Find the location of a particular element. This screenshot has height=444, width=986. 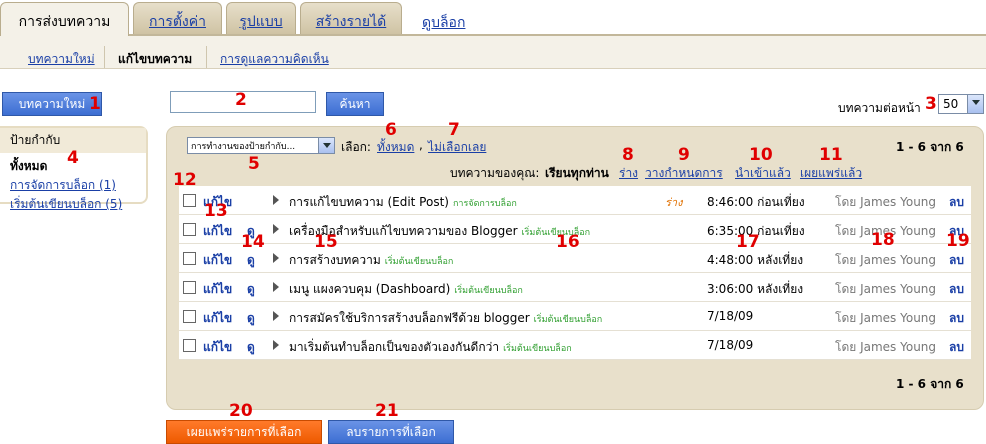

label-item-start-blogging: เริ่มต้นเขียนบล็อก (5) is located at coordinates (73, 204).